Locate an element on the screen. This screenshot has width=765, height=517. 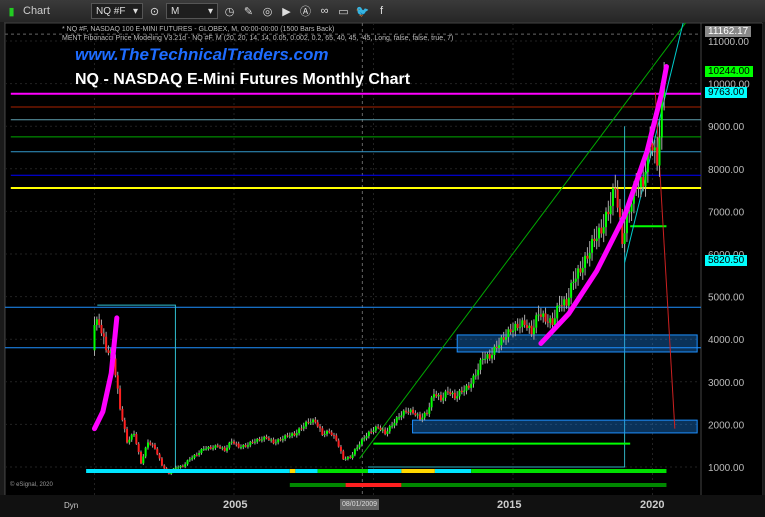
x-tick-2020: 2020 is located at coordinates (652, 505).